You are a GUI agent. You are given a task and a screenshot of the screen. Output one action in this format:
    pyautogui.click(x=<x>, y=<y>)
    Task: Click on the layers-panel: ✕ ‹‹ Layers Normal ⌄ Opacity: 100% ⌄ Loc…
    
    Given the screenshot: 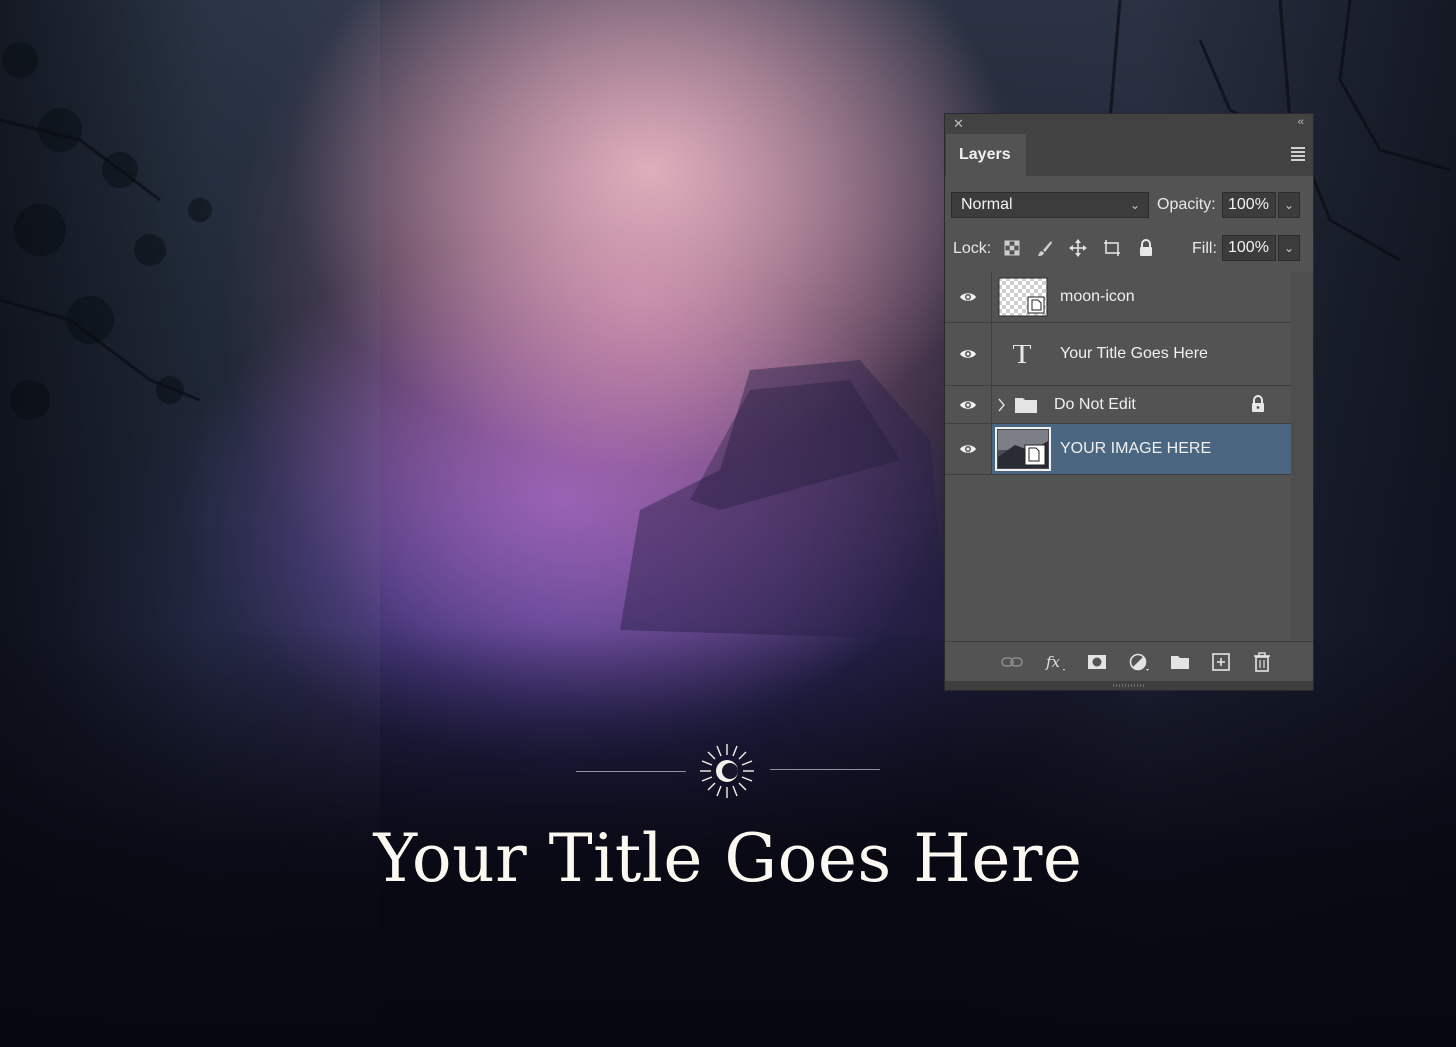 What is the action you would take?
    pyautogui.click(x=1129, y=402)
    